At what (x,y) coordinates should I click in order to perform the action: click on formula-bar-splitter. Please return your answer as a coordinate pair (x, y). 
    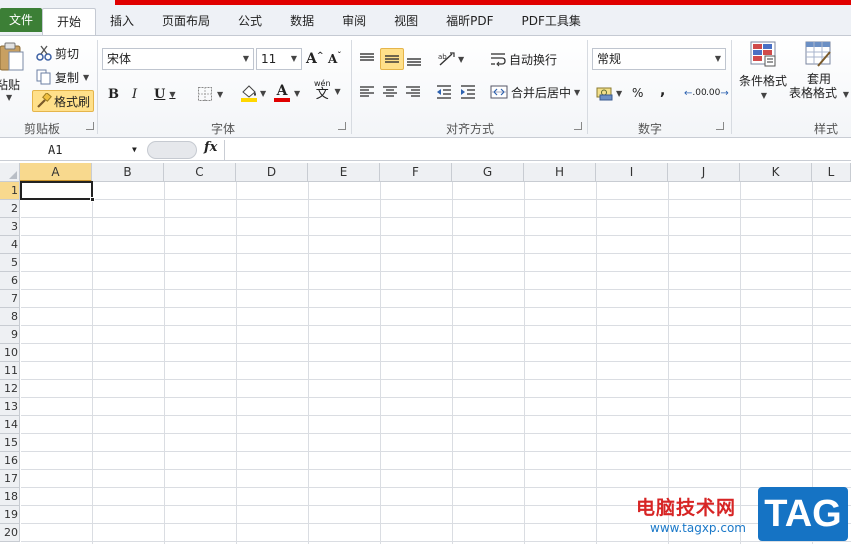
    Looking at the image, I should click on (172, 150).